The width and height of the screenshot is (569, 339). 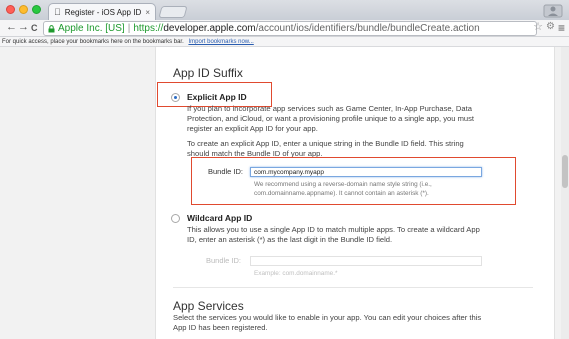 I want to click on tab-strip:  Register - iOS App IDs - A ×, so click(x=284, y=10).